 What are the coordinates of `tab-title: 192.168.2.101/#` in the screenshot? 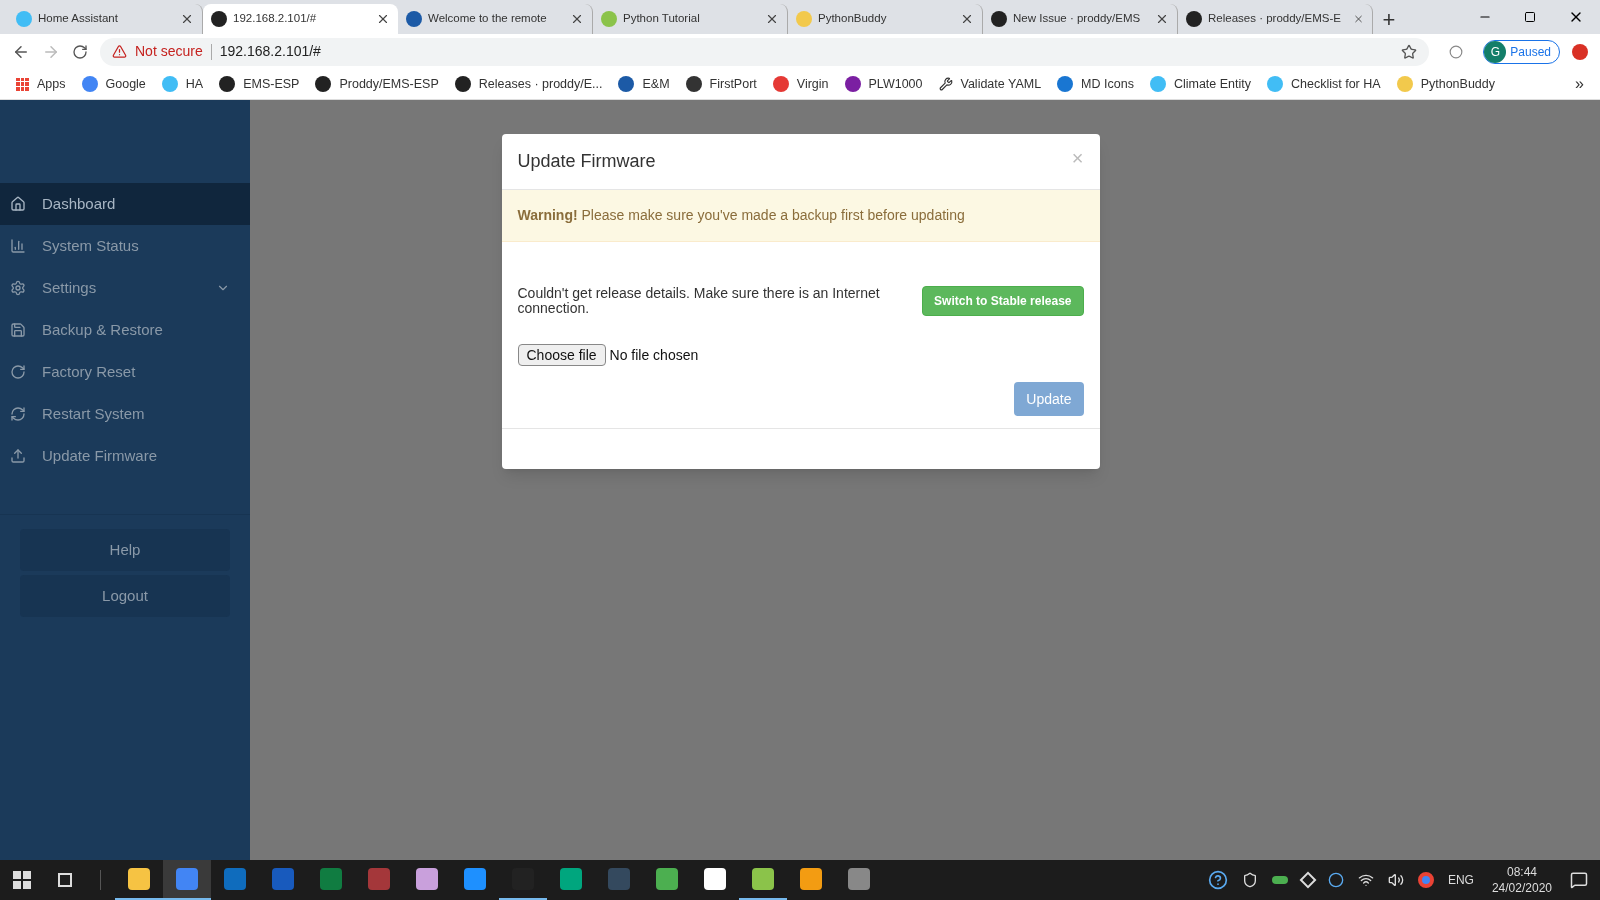 It's located at (275, 19).